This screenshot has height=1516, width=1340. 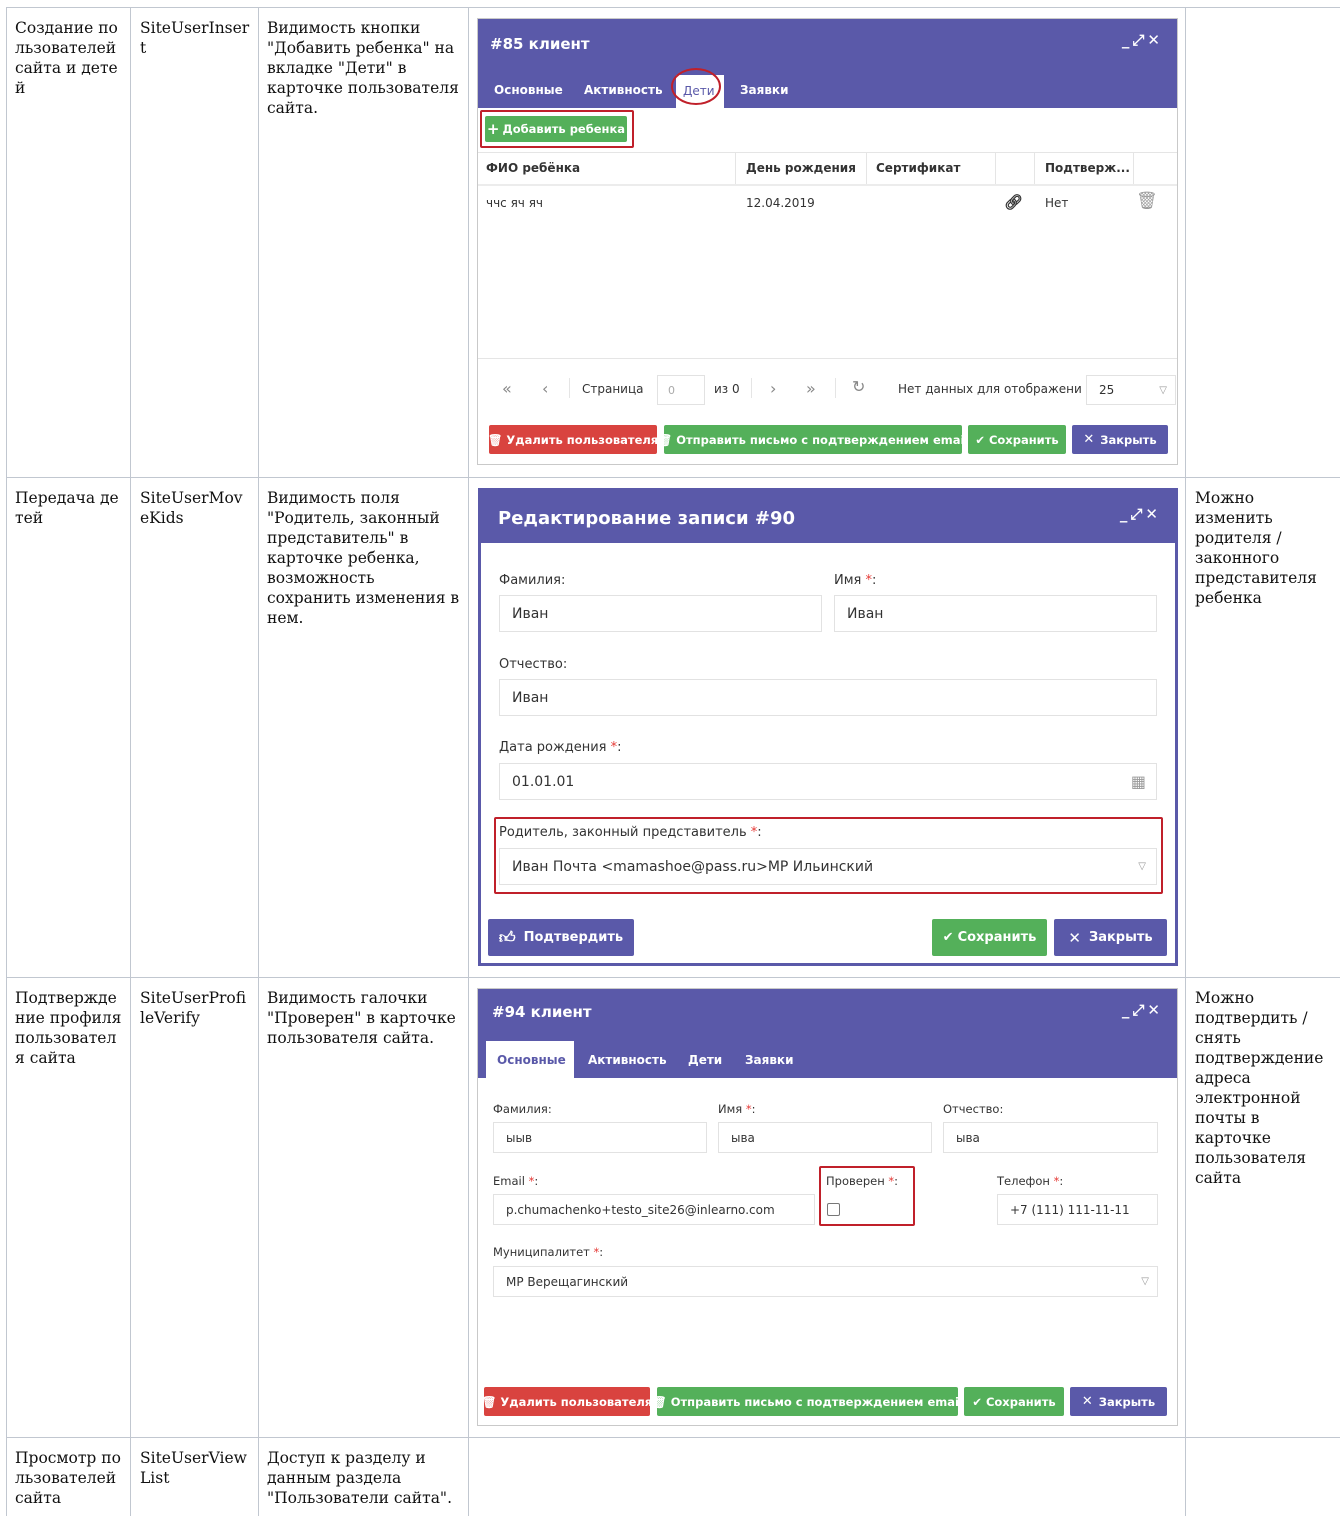 What do you see at coordinates (828, 517) in the screenshot?
I see `window-header: Редактирование записи #90 _⤢✕` at bounding box center [828, 517].